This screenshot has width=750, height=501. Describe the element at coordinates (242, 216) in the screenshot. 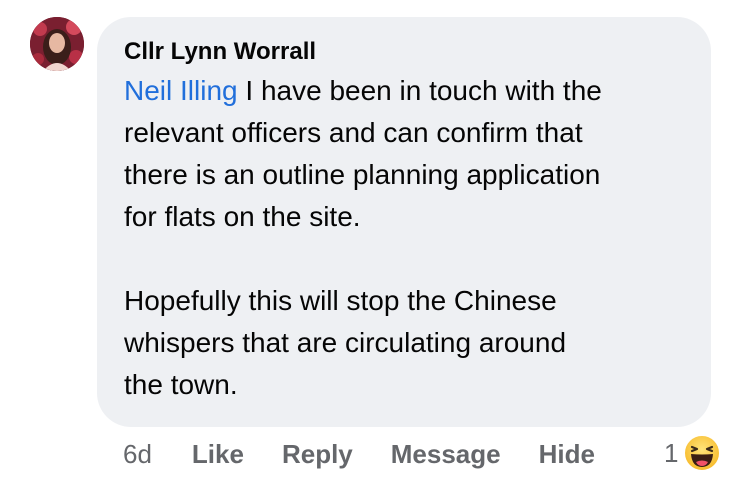

I see `comment-line: for flats on the site.` at that location.